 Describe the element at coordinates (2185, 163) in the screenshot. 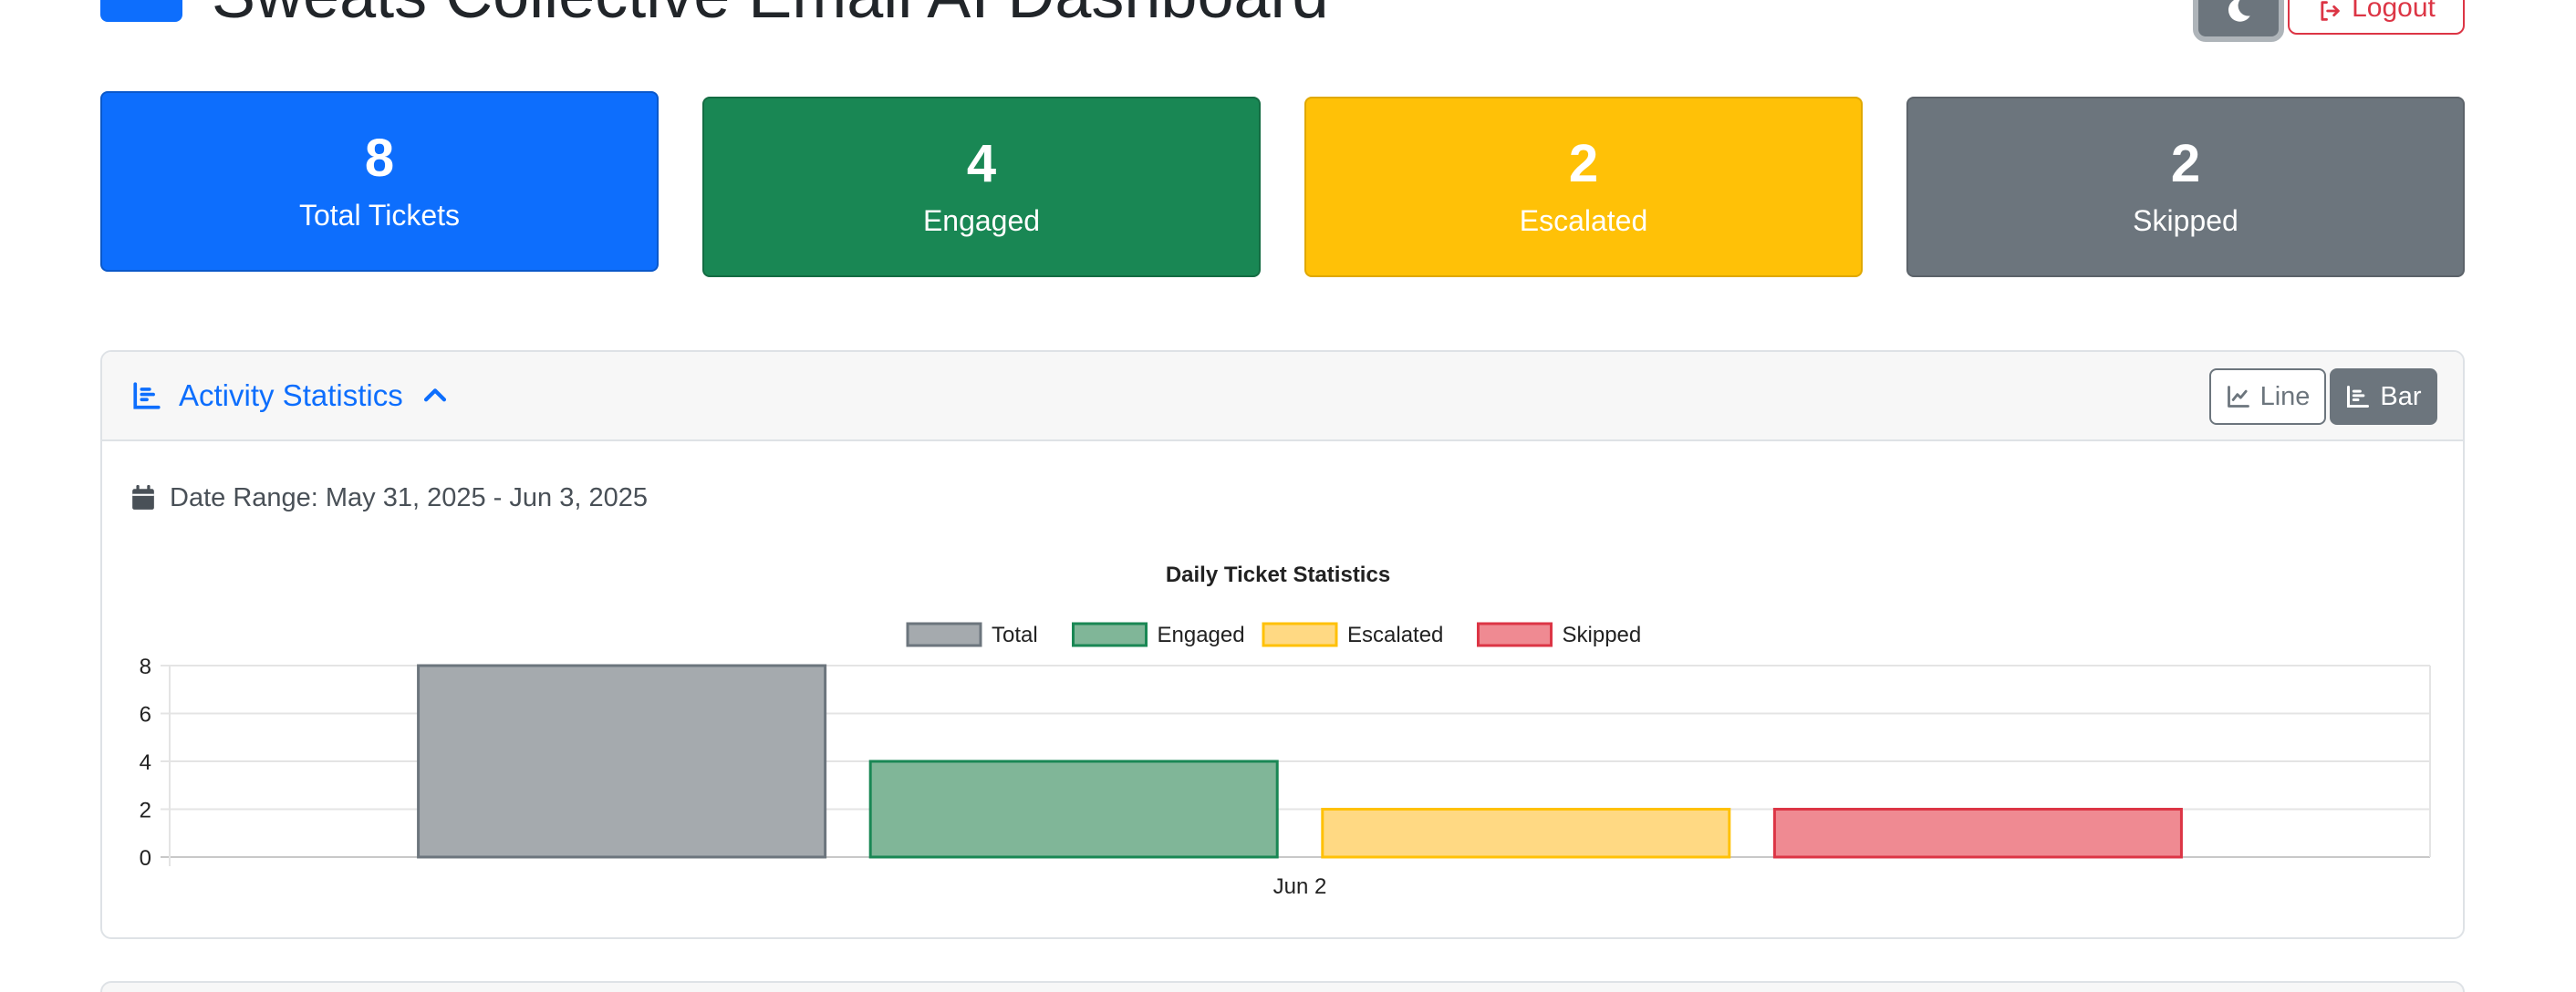

I see `skipped-value: 2` at that location.